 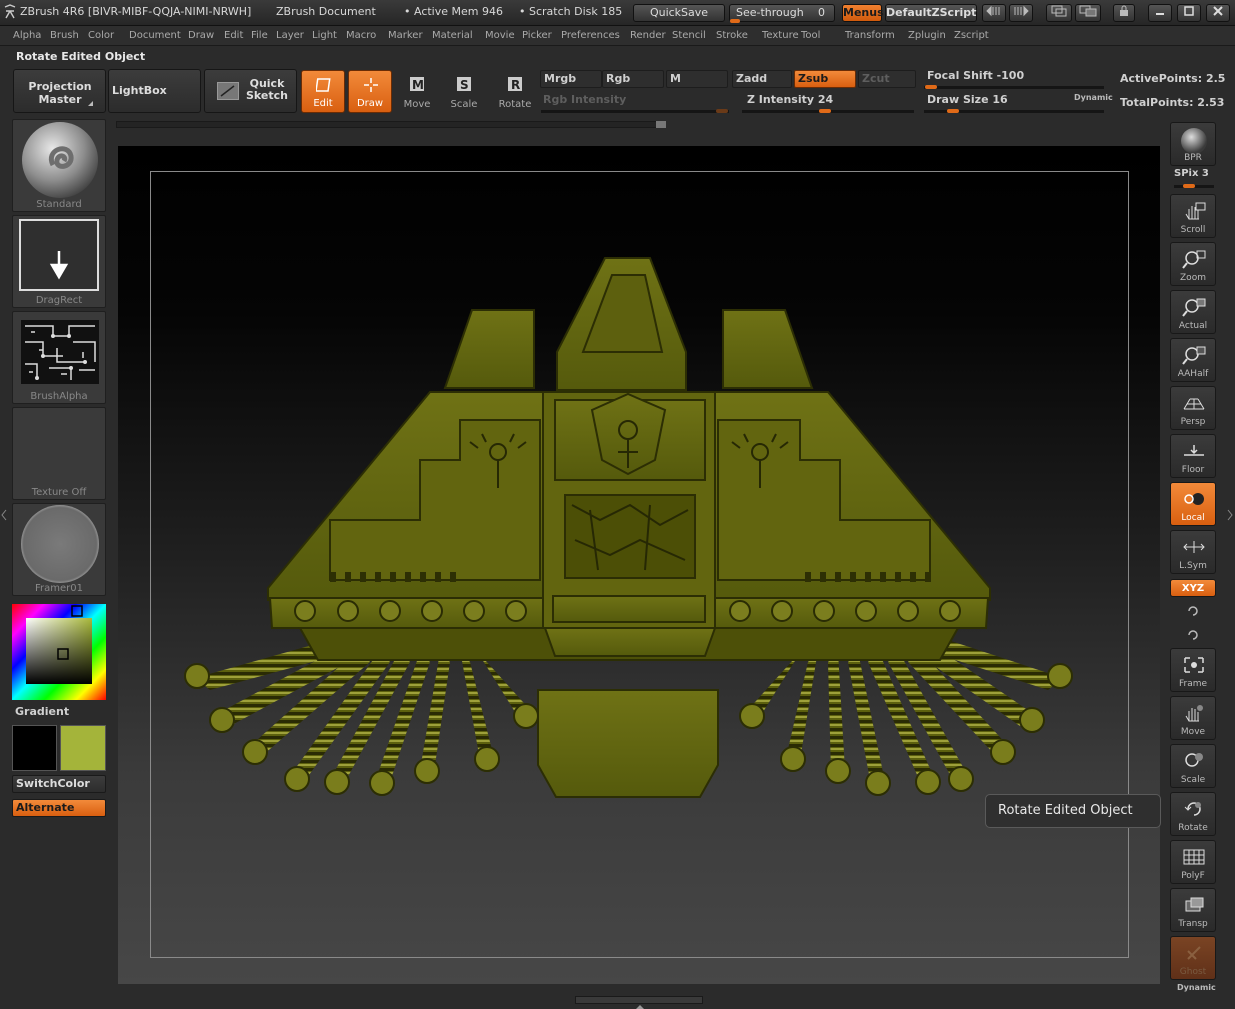 I want to click on rgb-intensity-knob, so click(x=722, y=111).